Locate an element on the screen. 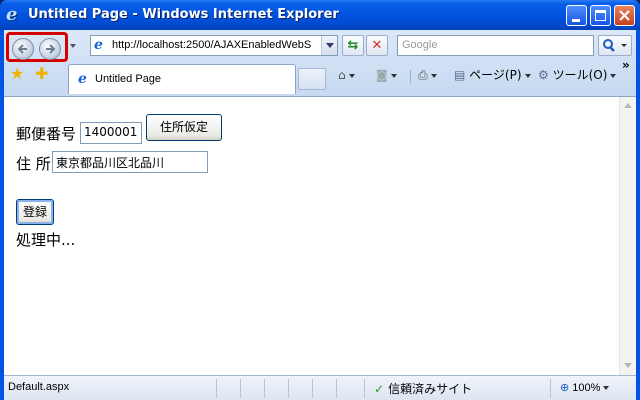 The height and width of the screenshot is (400, 640). rss-icon: ◙ is located at coordinates (382, 75).